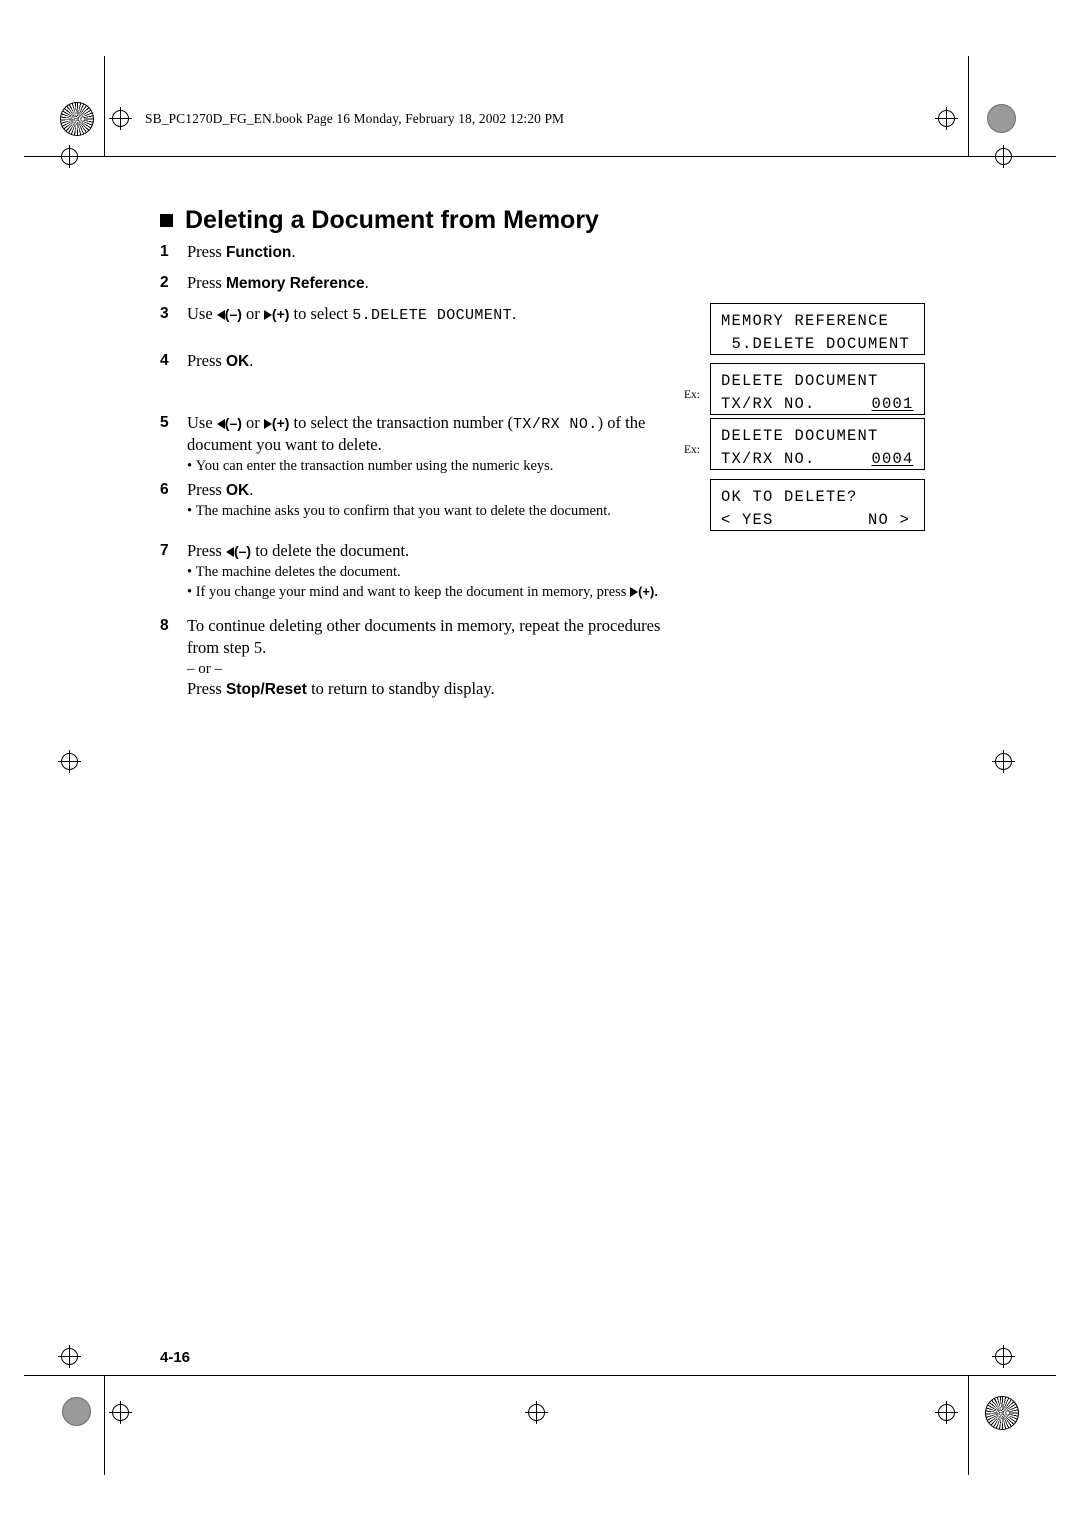 This screenshot has height=1528, width=1080. Describe the element at coordinates (206, 360) in the screenshot. I see `step-4-pre: Press` at that location.